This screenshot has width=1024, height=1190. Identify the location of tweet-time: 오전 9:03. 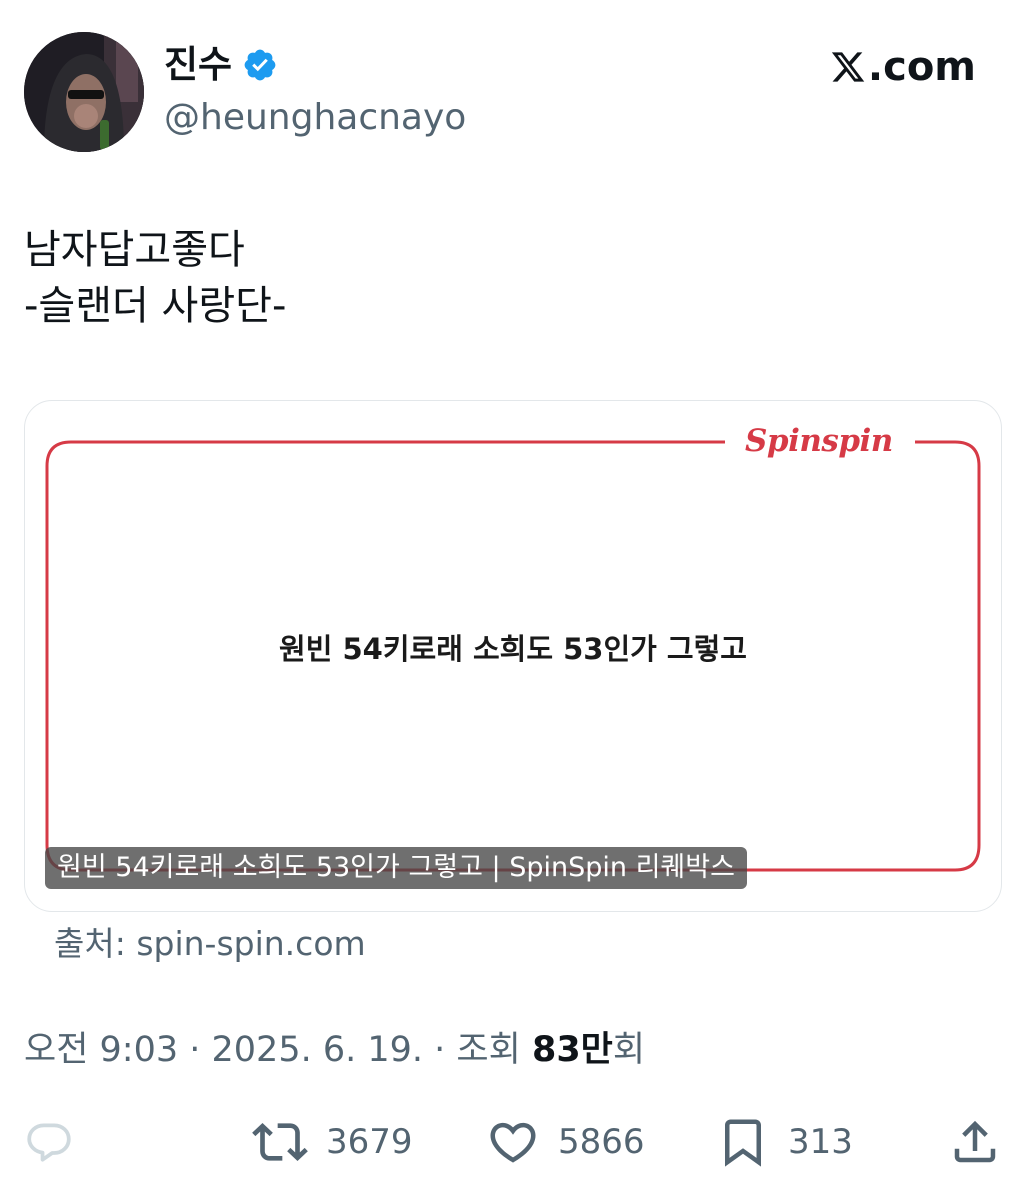
(101, 1050).